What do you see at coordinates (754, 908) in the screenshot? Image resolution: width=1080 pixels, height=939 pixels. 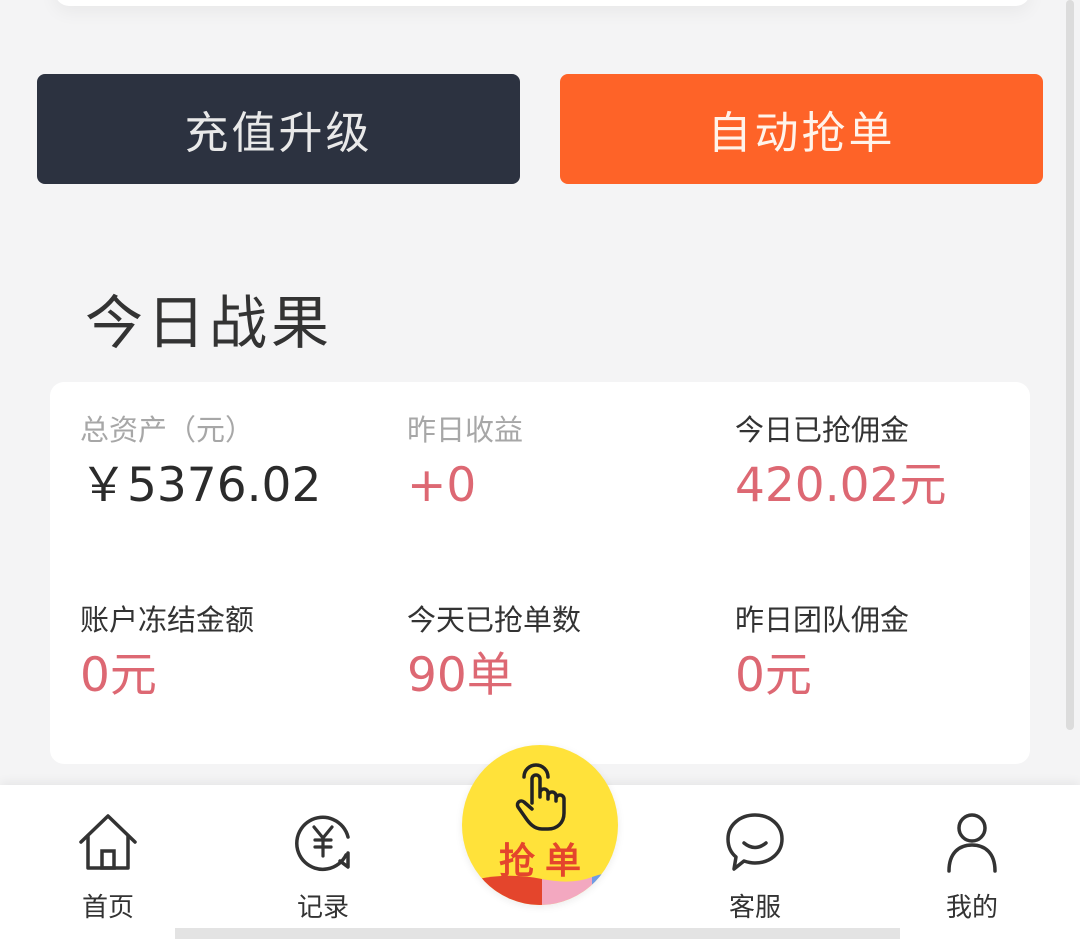 I see `tab-service-label: 客服` at bounding box center [754, 908].